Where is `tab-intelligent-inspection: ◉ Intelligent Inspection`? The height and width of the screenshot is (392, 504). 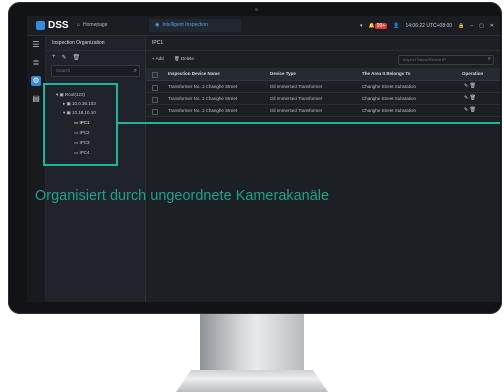 tab-intelligent-inspection: ◉ Intelligent Inspection is located at coordinates (195, 25).